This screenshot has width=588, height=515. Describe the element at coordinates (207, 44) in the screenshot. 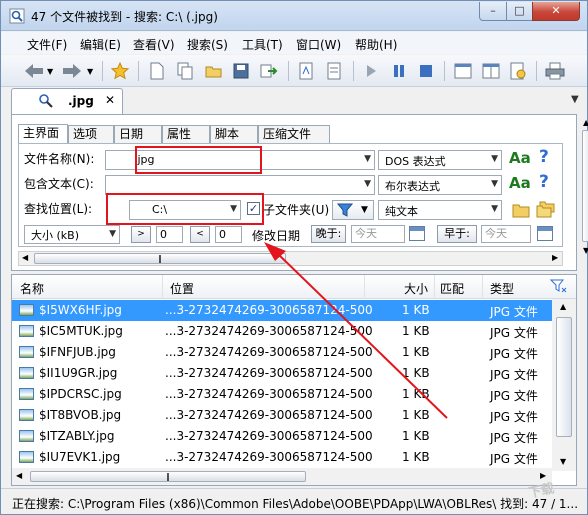

I see `menu-search: 搜索(S)` at that location.